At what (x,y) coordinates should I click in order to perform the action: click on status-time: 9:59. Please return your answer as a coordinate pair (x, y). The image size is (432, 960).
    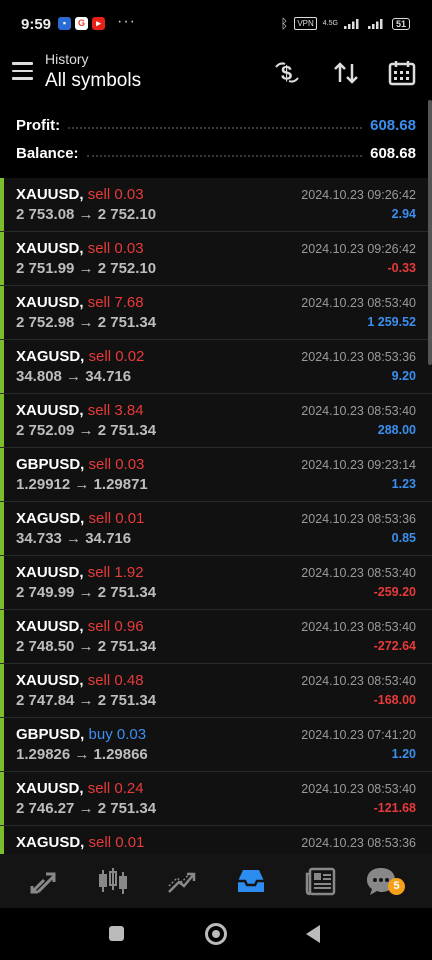
    Looking at the image, I should click on (36, 24).